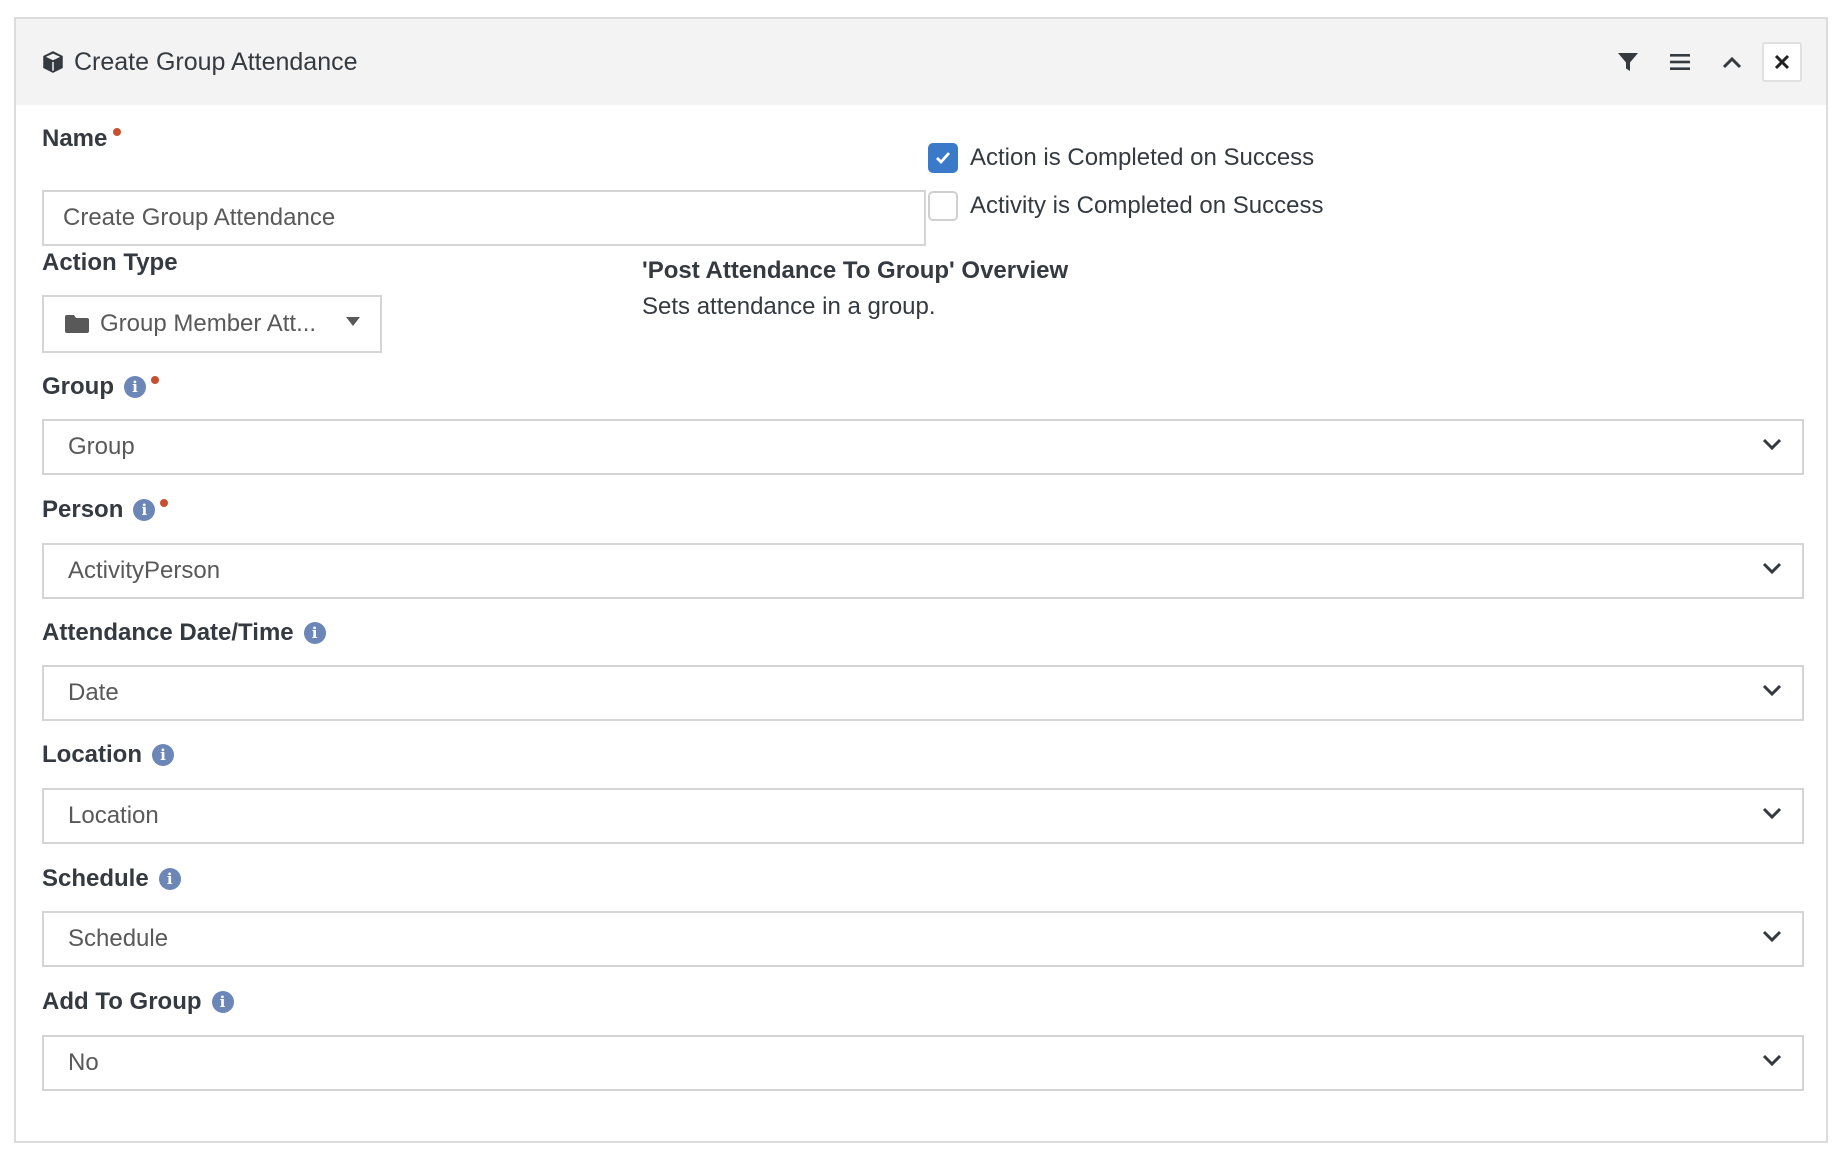  What do you see at coordinates (923, 1063) in the screenshot?
I see `add-to-group-select: No` at bounding box center [923, 1063].